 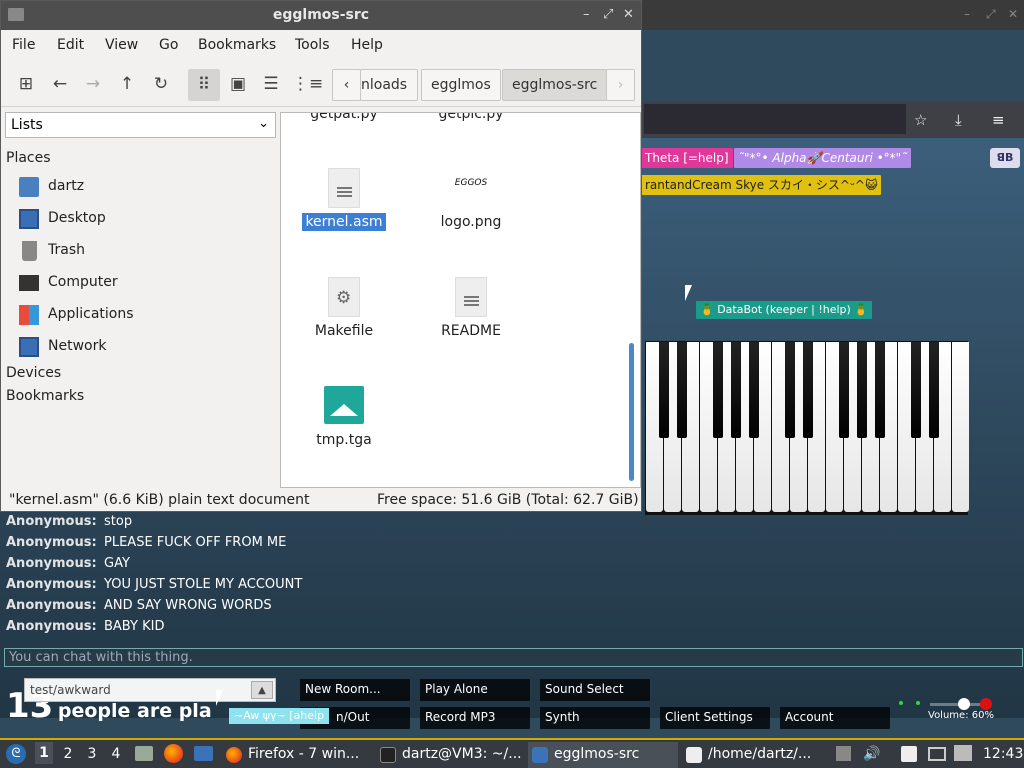 What do you see at coordinates (344, 308) in the screenshot?
I see `file-item: ⚙ Makefile` at bounding box center [344, 308].